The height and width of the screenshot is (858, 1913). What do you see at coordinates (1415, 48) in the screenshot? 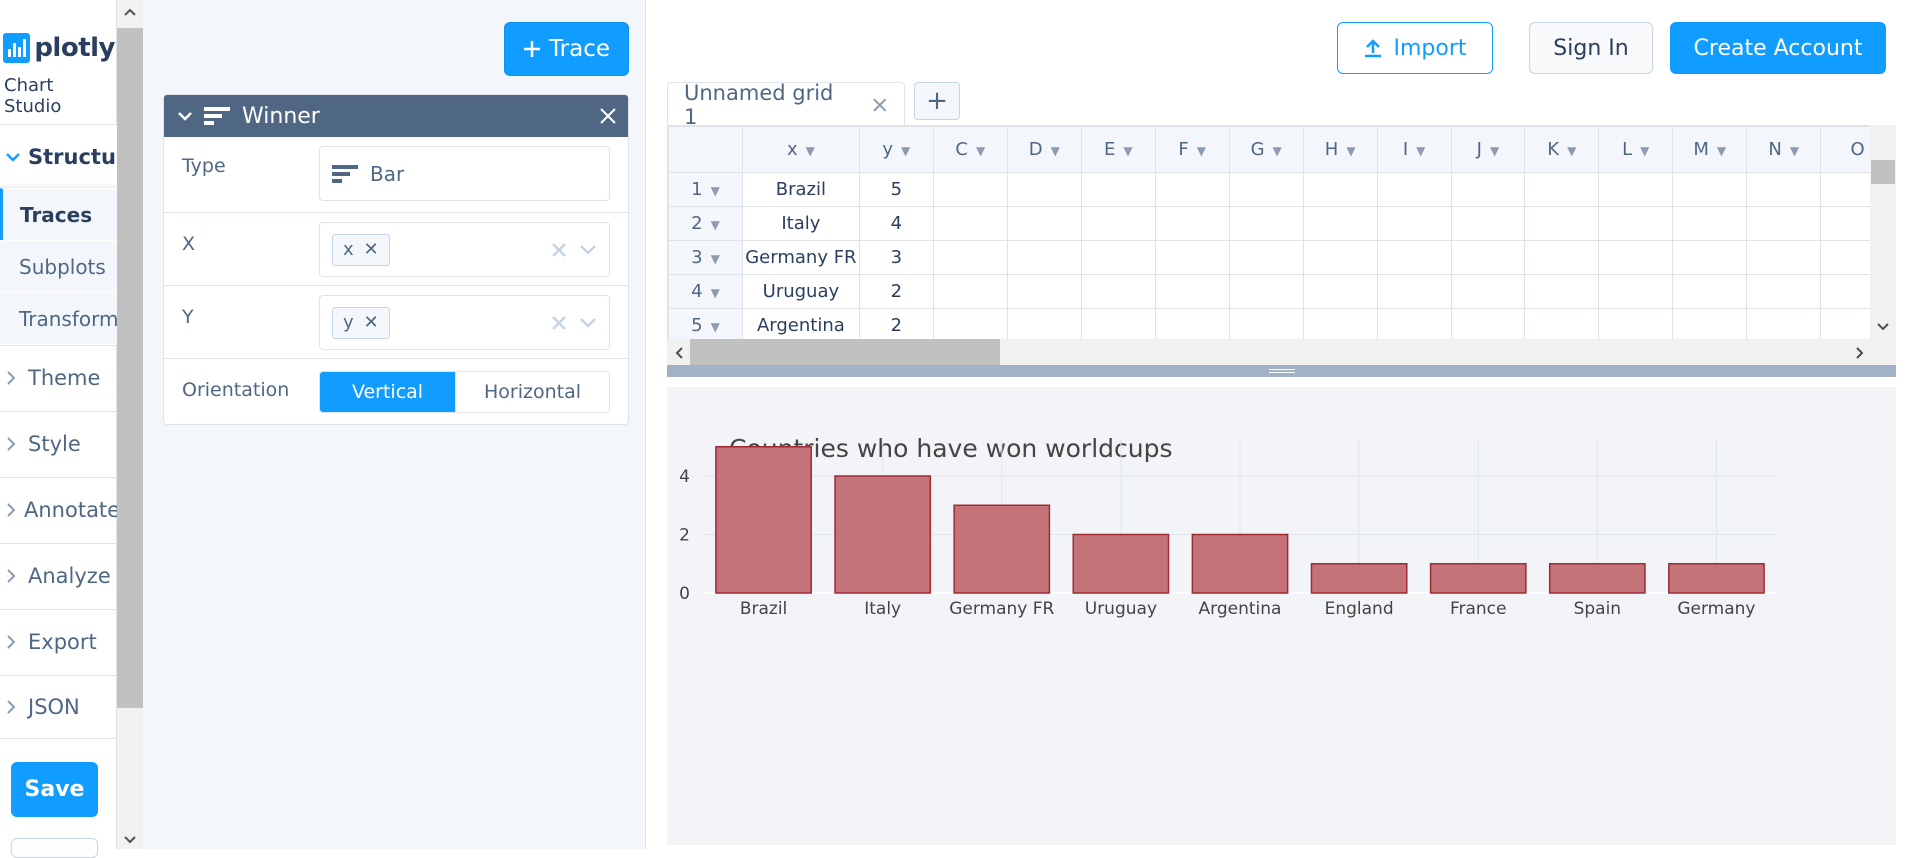
I see `import-button: Import` at bounding box center [1415, 48].